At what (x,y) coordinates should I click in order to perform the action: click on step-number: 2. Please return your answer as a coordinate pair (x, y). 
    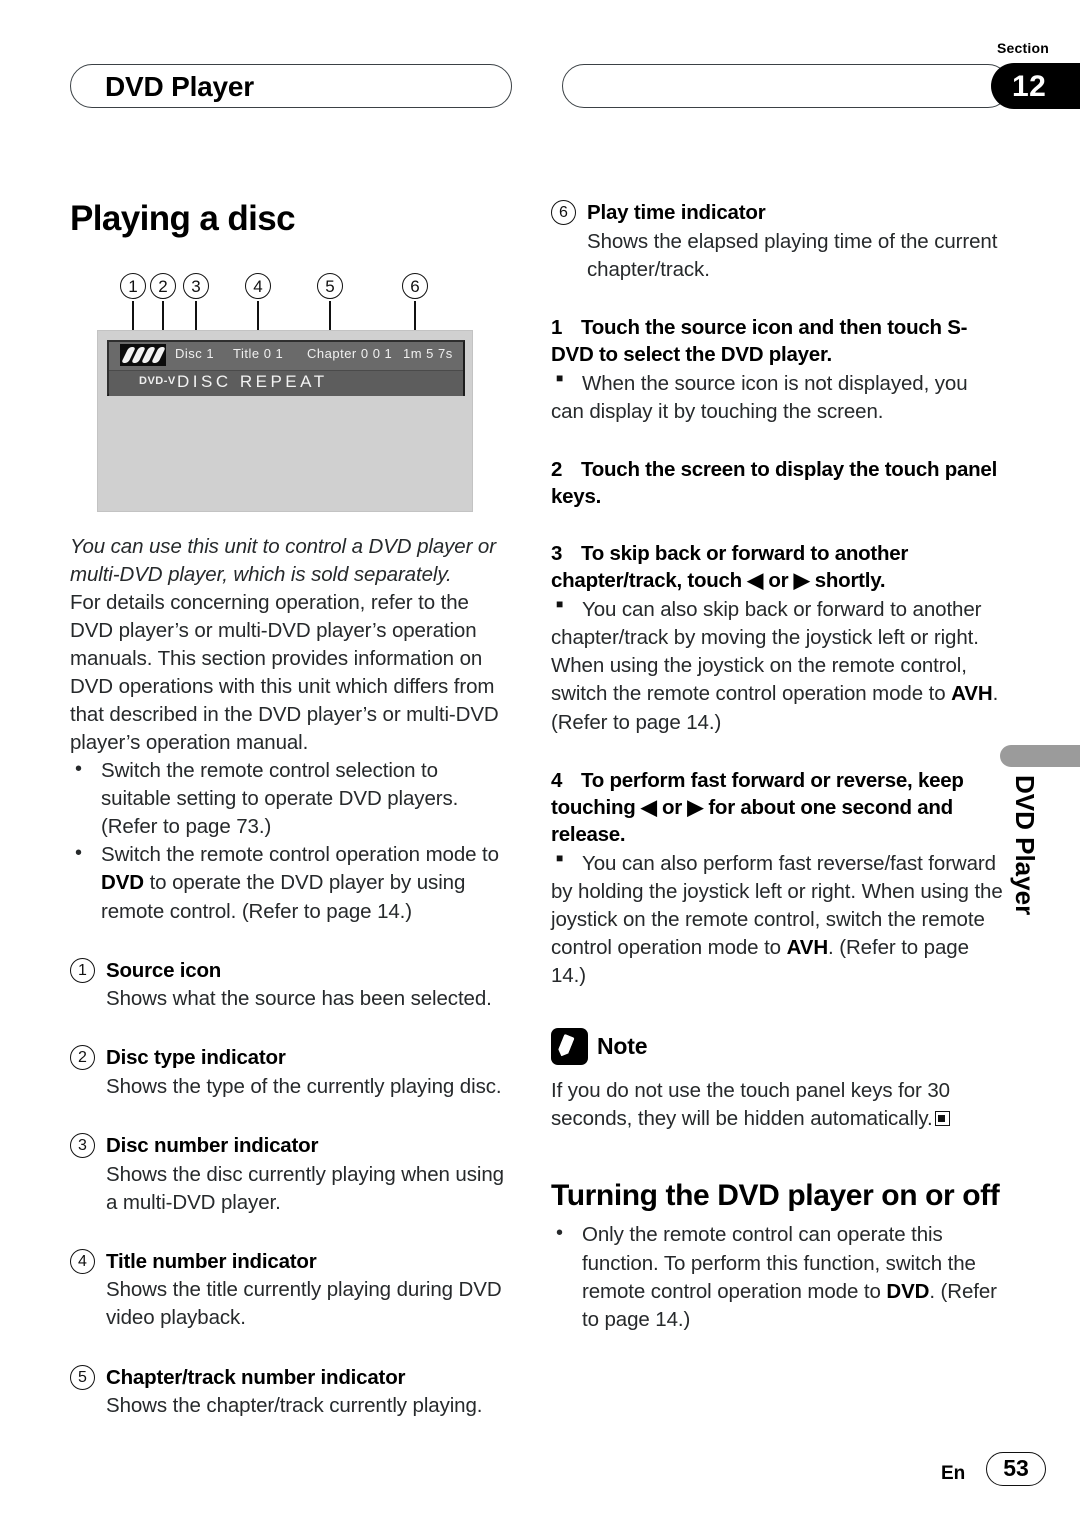
    Looking at the image, I should click on (557, 470).